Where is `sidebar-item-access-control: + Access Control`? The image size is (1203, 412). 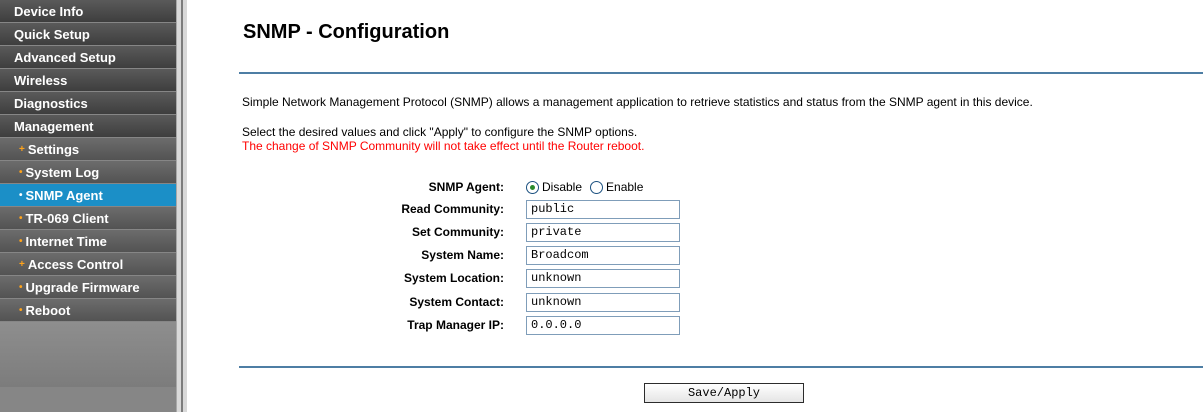
sidebar-item-access-control: + Access Control is located at coordinates (88, 264).